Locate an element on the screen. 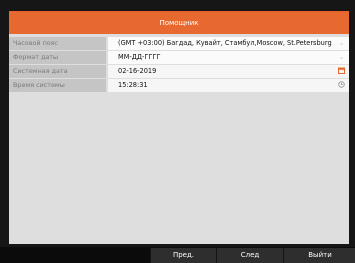  dialog-title: Помощник is located at coordinates (179, 23).